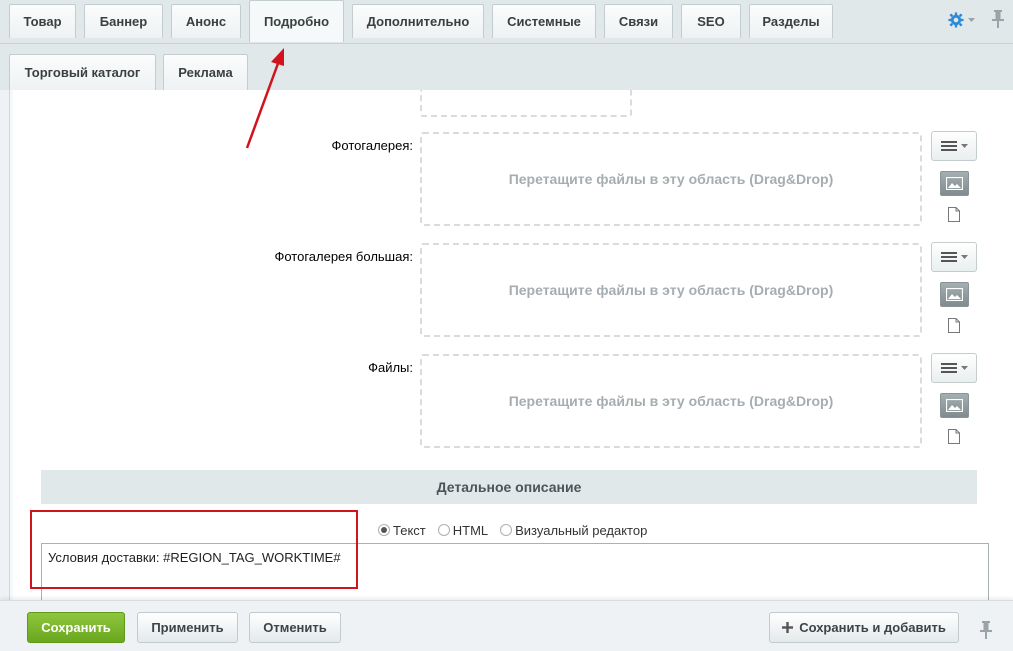 The image size is (1013, 651). I want to click on gear-icon, so click(956, 20).